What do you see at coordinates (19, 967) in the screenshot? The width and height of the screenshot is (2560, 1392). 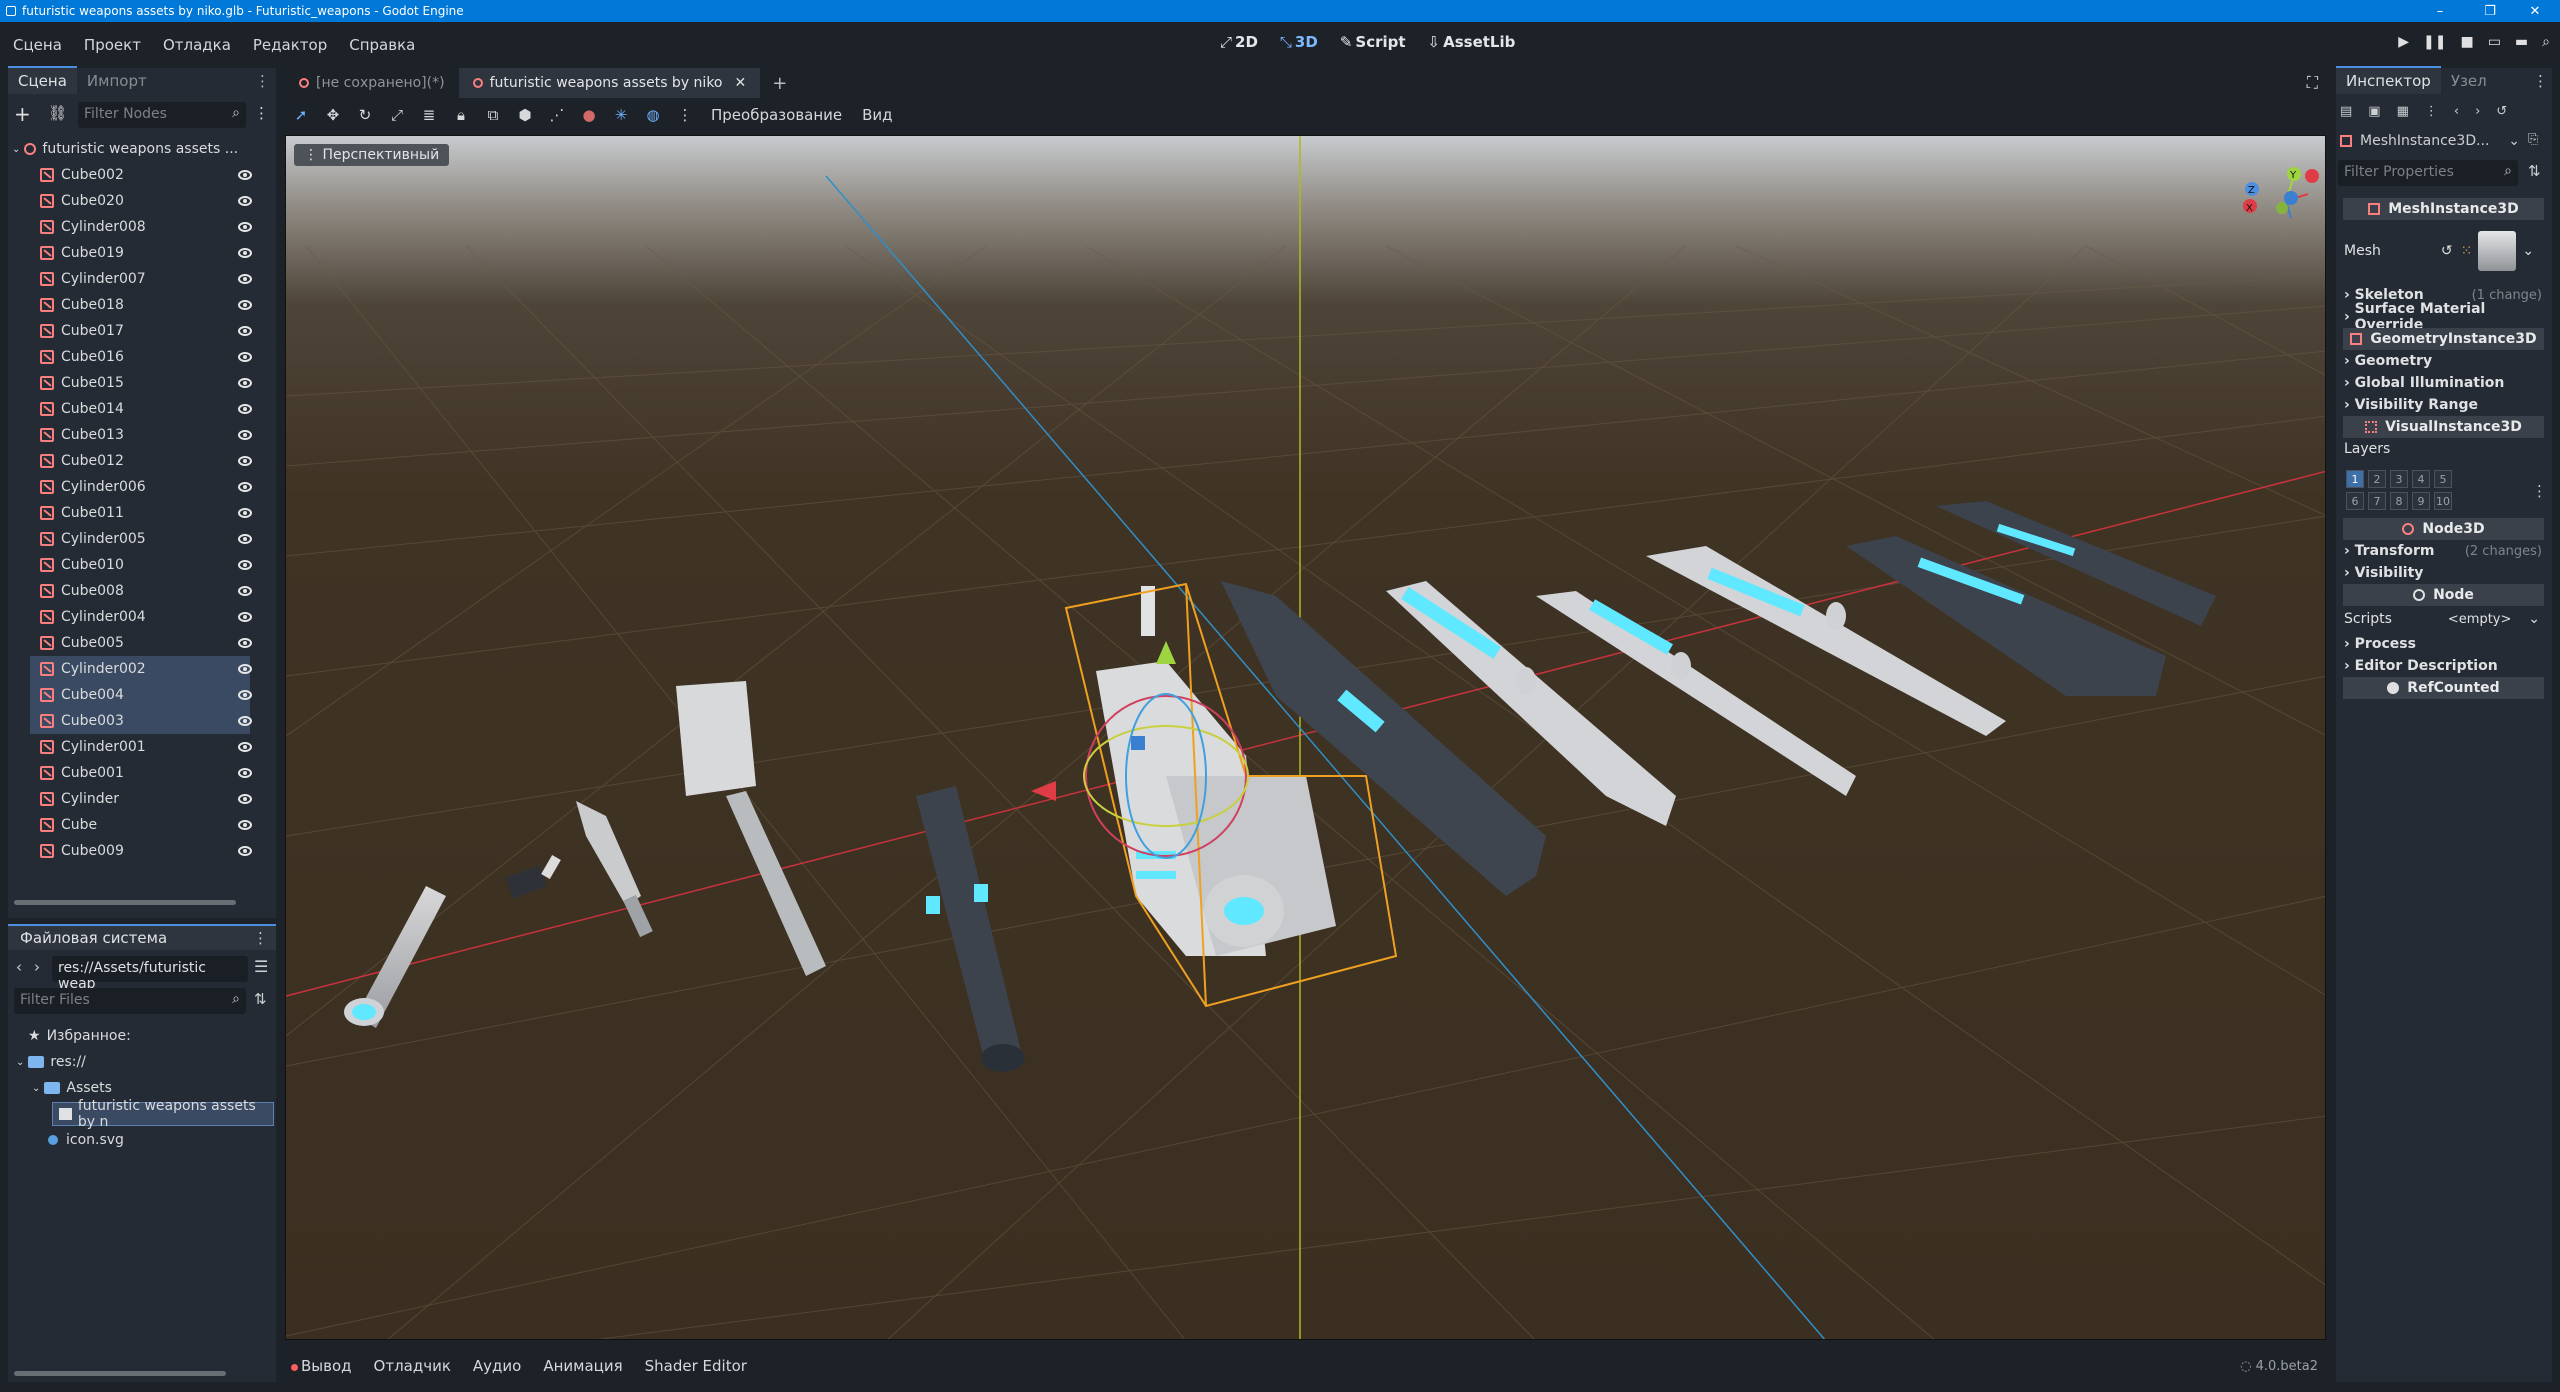 I see `back-icon: ‹` at bounding box center [19, 967].